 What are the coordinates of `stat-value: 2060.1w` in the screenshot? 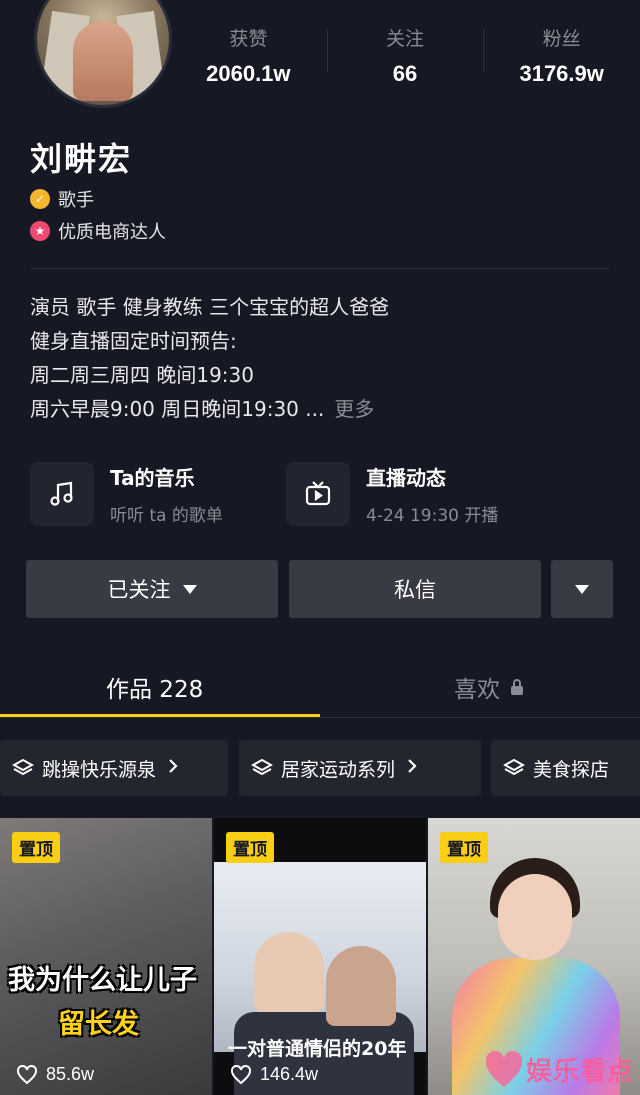 It's located at (248, 73).